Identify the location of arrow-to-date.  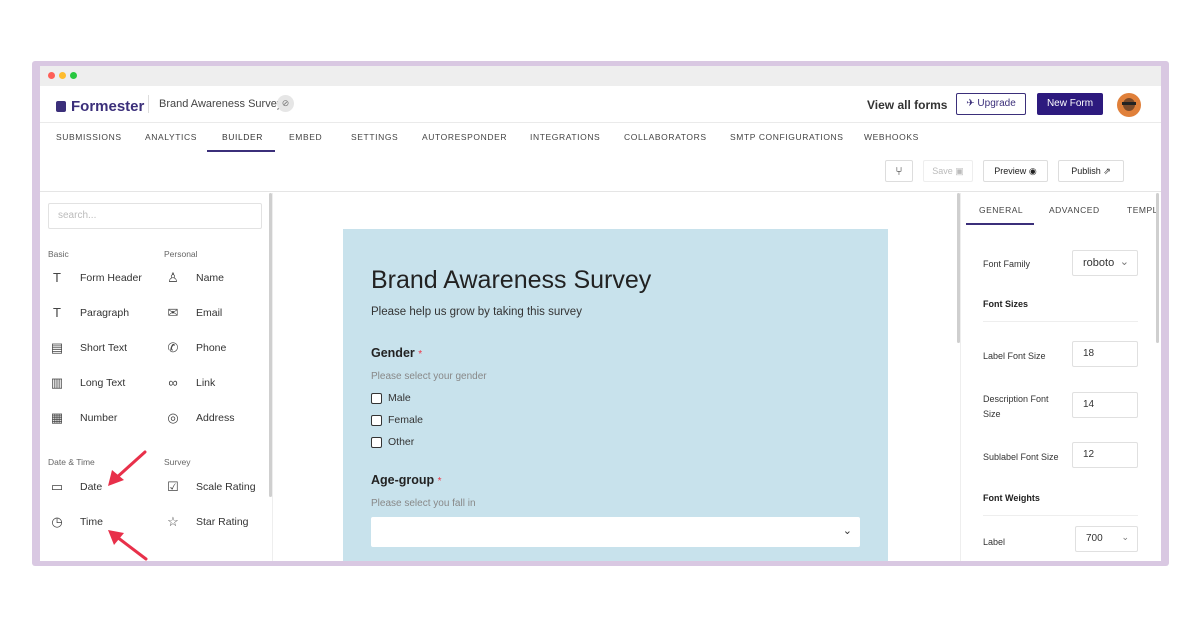
(127, 468).